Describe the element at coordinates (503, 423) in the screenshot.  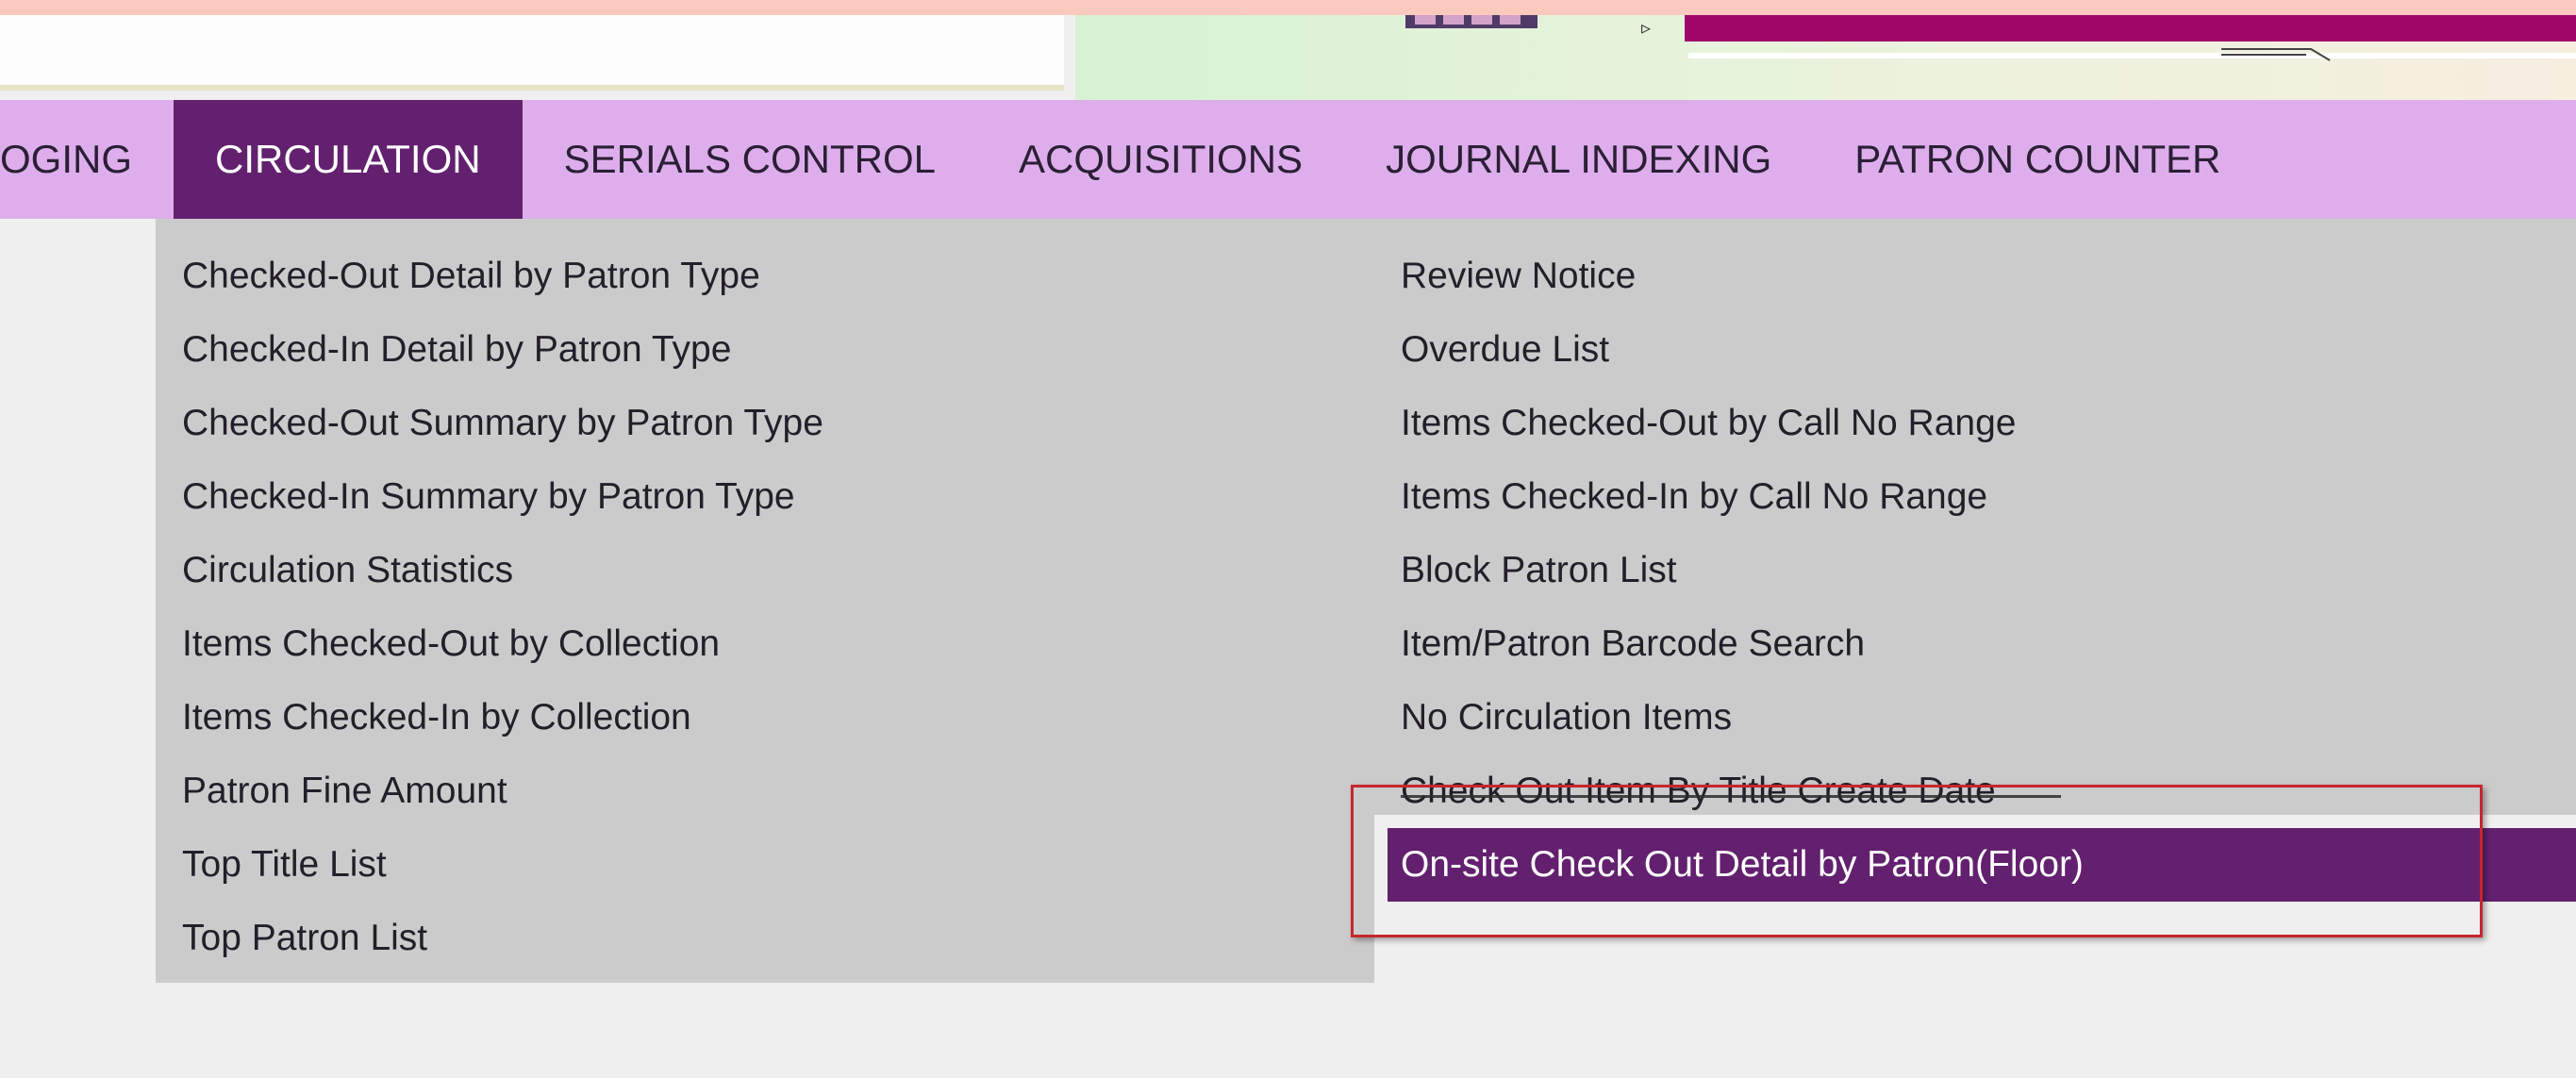
I see `menu-item-checked-out-summary: Checked-Out Summary by Patron Type` at that location.